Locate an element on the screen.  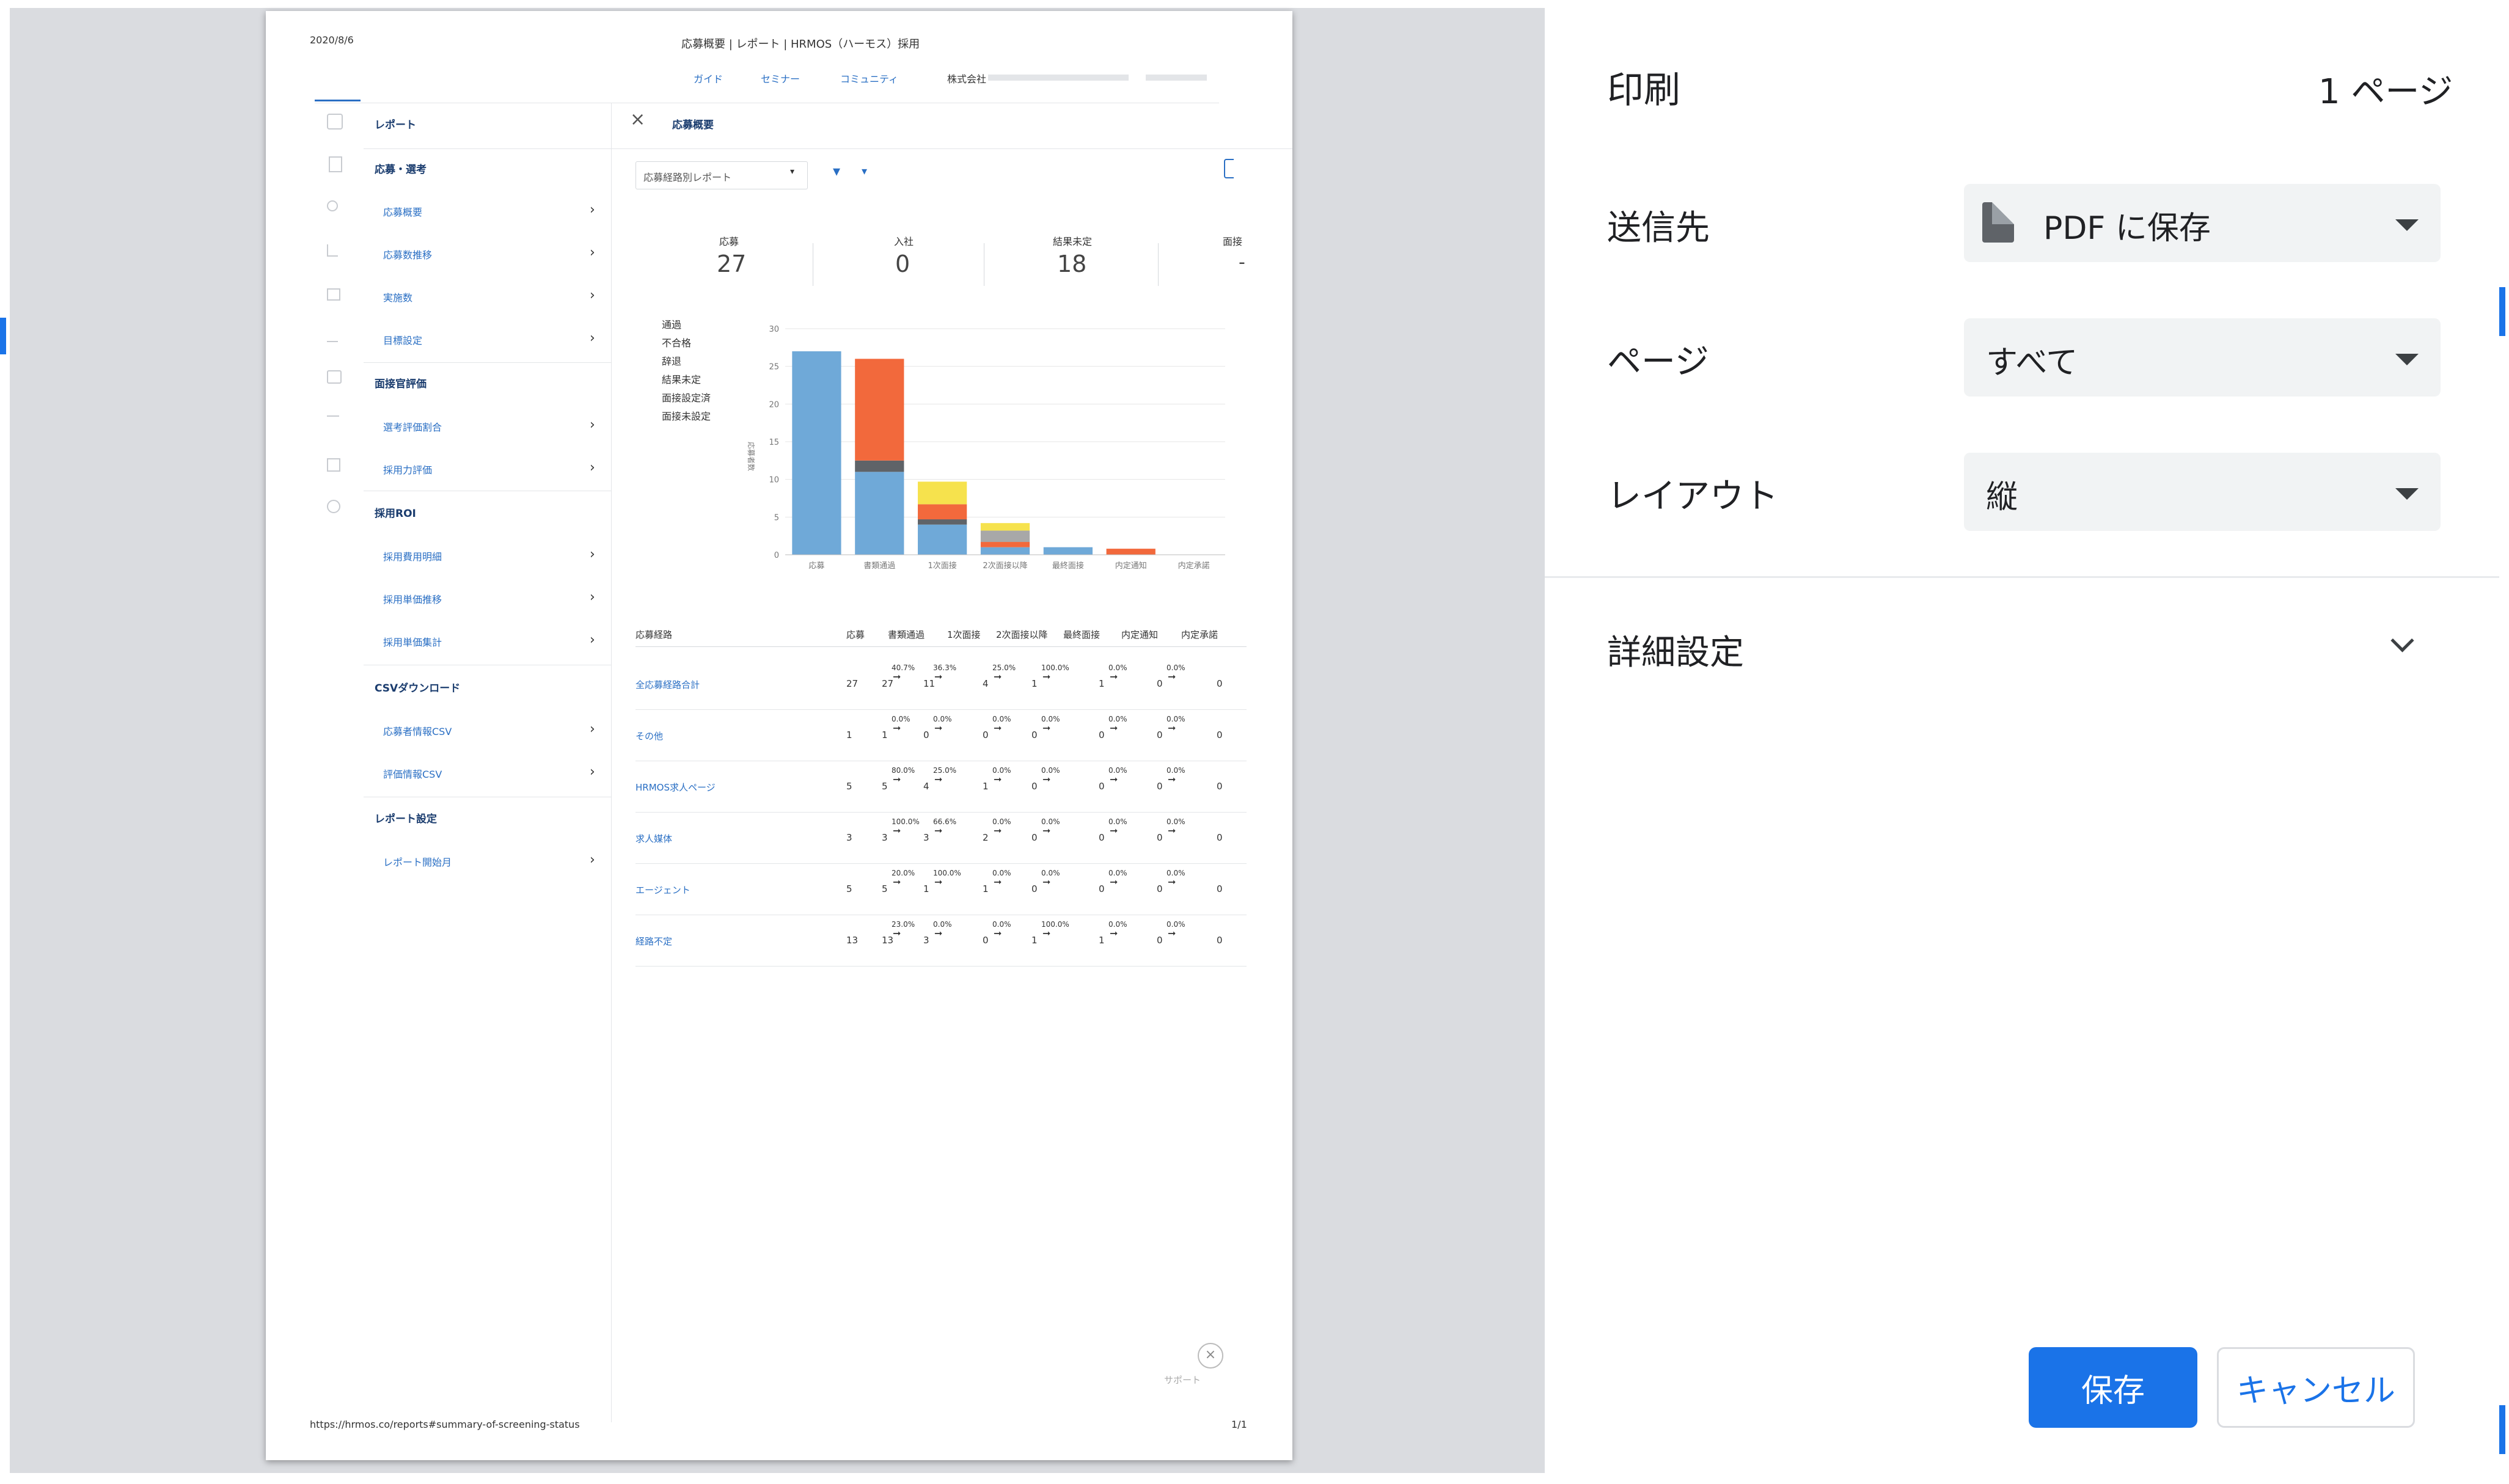
destination-select: PDF に保存 is located at coordinates (2202, 223).